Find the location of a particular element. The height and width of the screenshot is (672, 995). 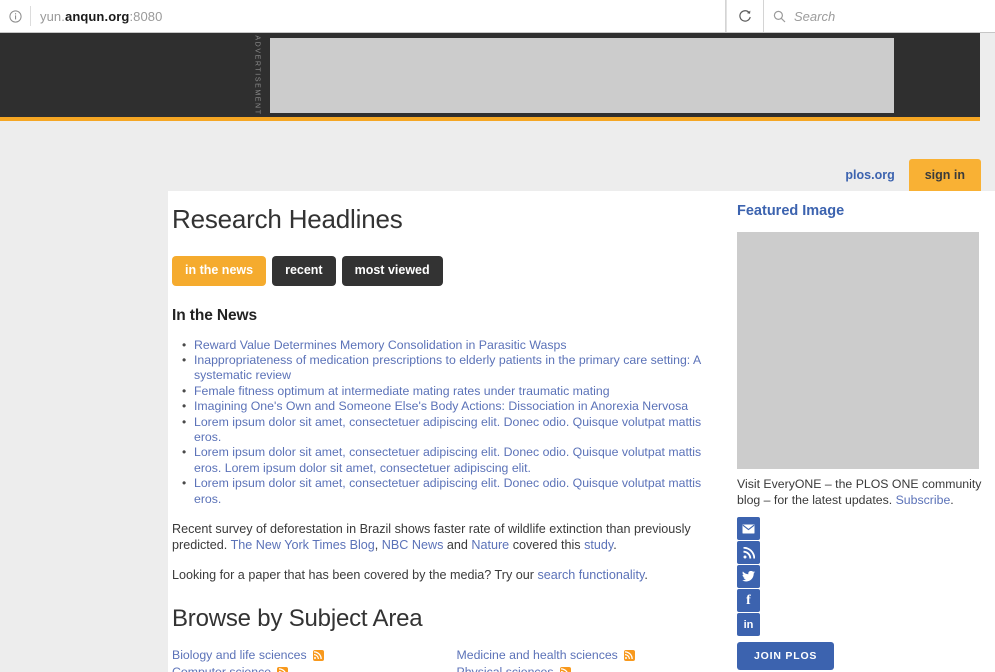

caption-text: . is located at coordinates (952, 499).